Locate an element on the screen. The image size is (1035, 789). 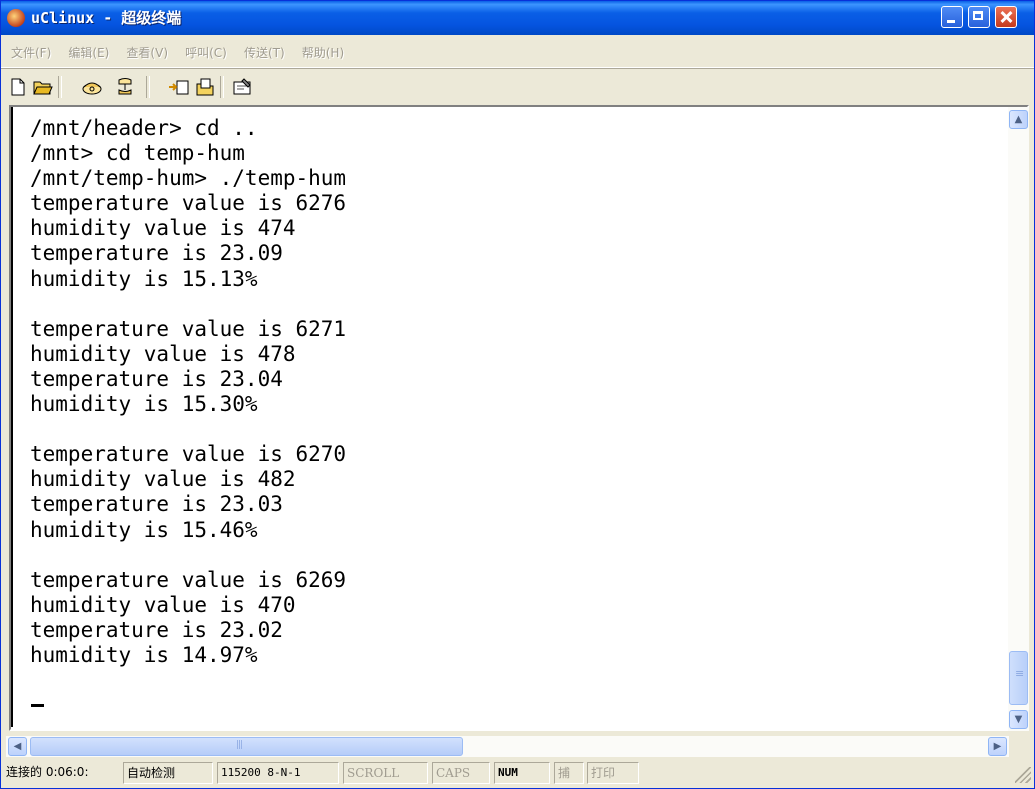
status-print: 打印 is located at coordinates (613, 773).